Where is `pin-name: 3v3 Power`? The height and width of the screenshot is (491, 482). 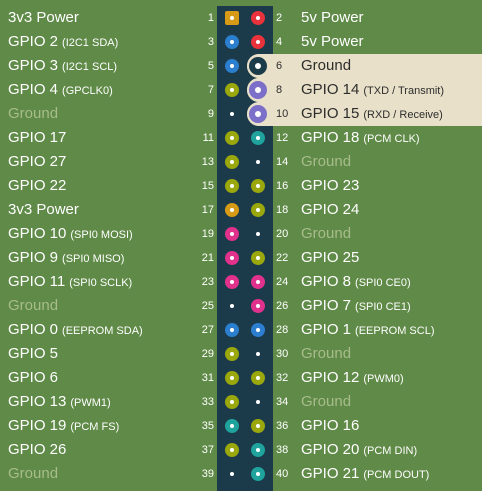 pin-name: 3v3 Power is located at coordinates (43, 17).